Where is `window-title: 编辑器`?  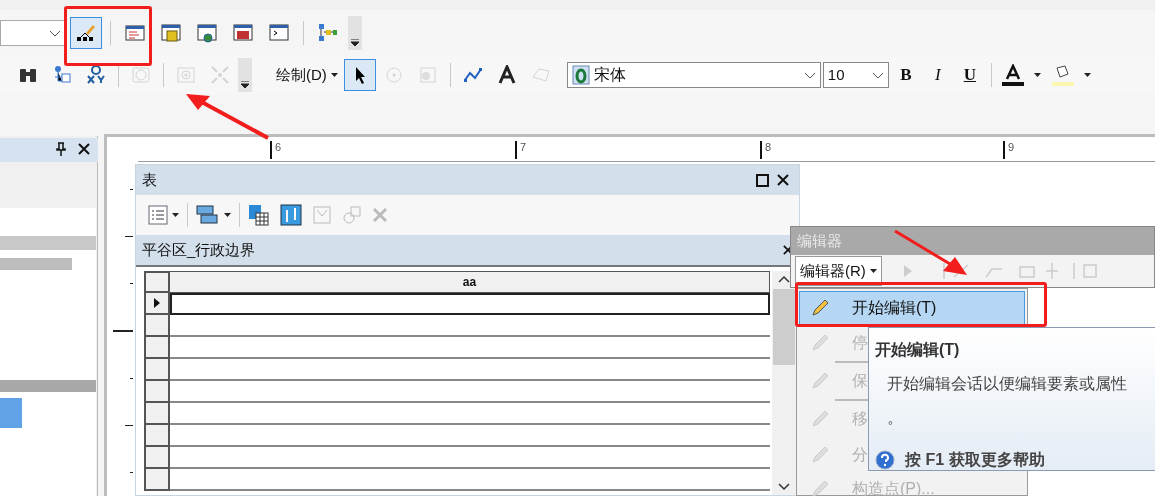
window-title: 编辑器 is located at coordinates (819, 241).